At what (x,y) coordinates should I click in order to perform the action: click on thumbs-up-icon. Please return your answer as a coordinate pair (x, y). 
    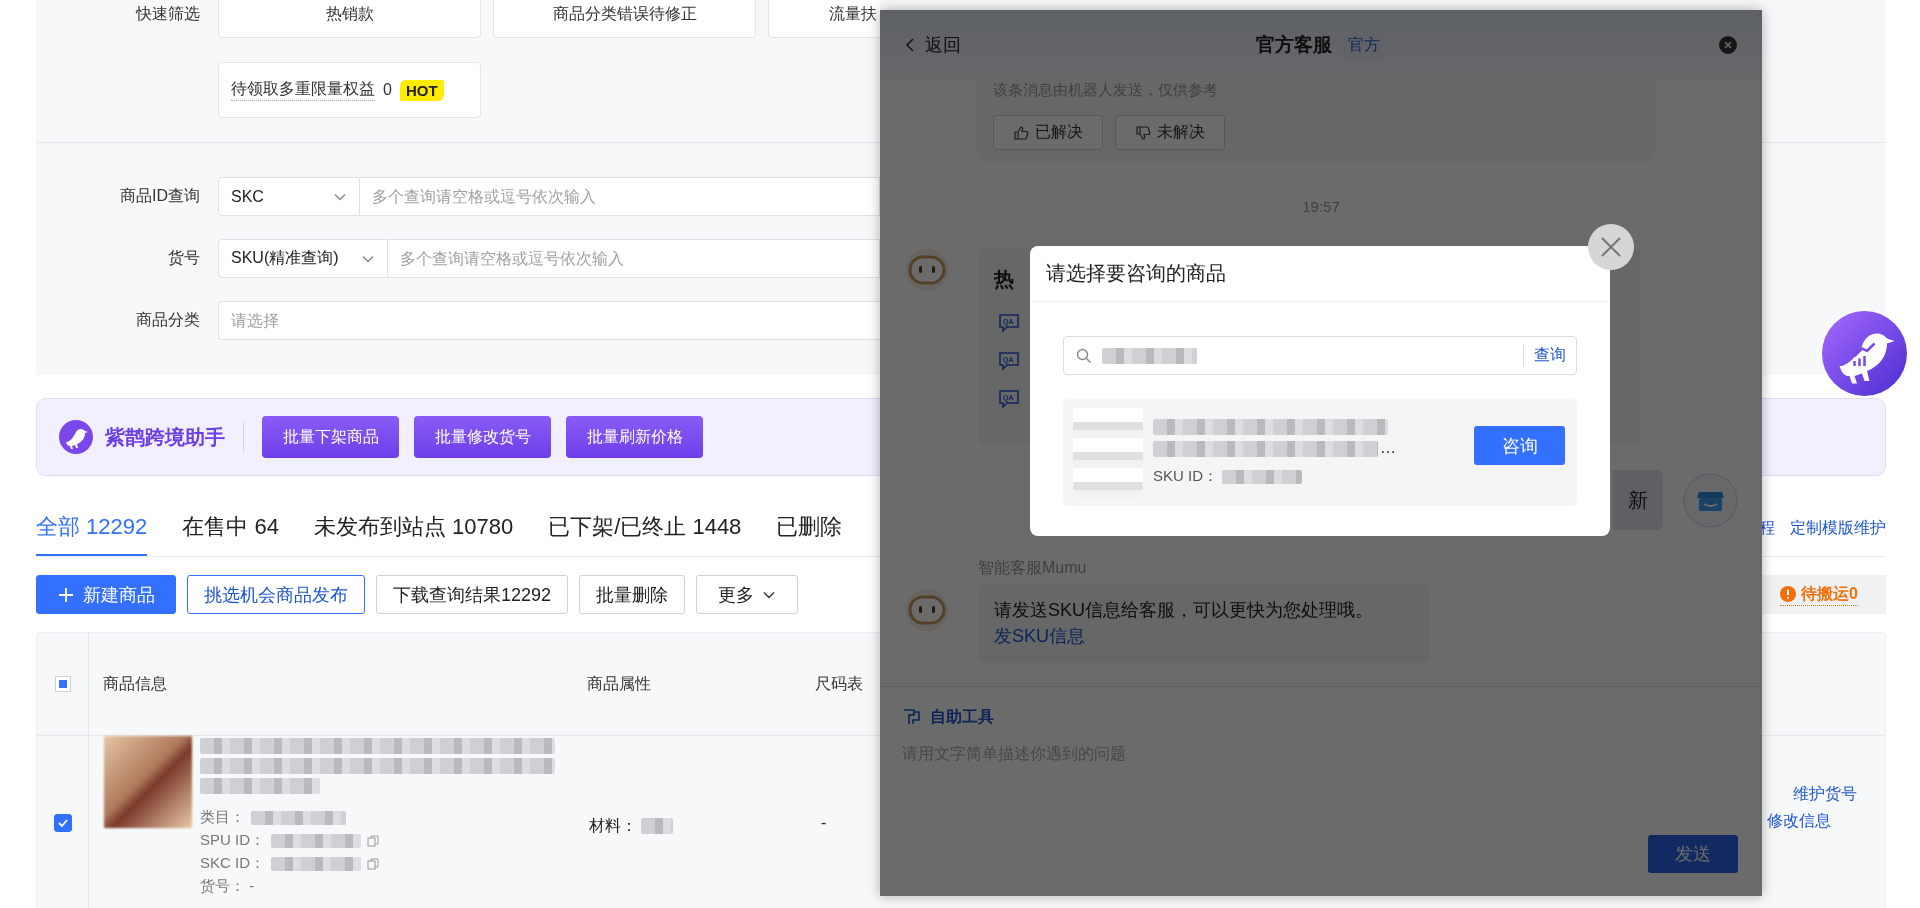
    Looking at the image, I should click on (1021, 132).